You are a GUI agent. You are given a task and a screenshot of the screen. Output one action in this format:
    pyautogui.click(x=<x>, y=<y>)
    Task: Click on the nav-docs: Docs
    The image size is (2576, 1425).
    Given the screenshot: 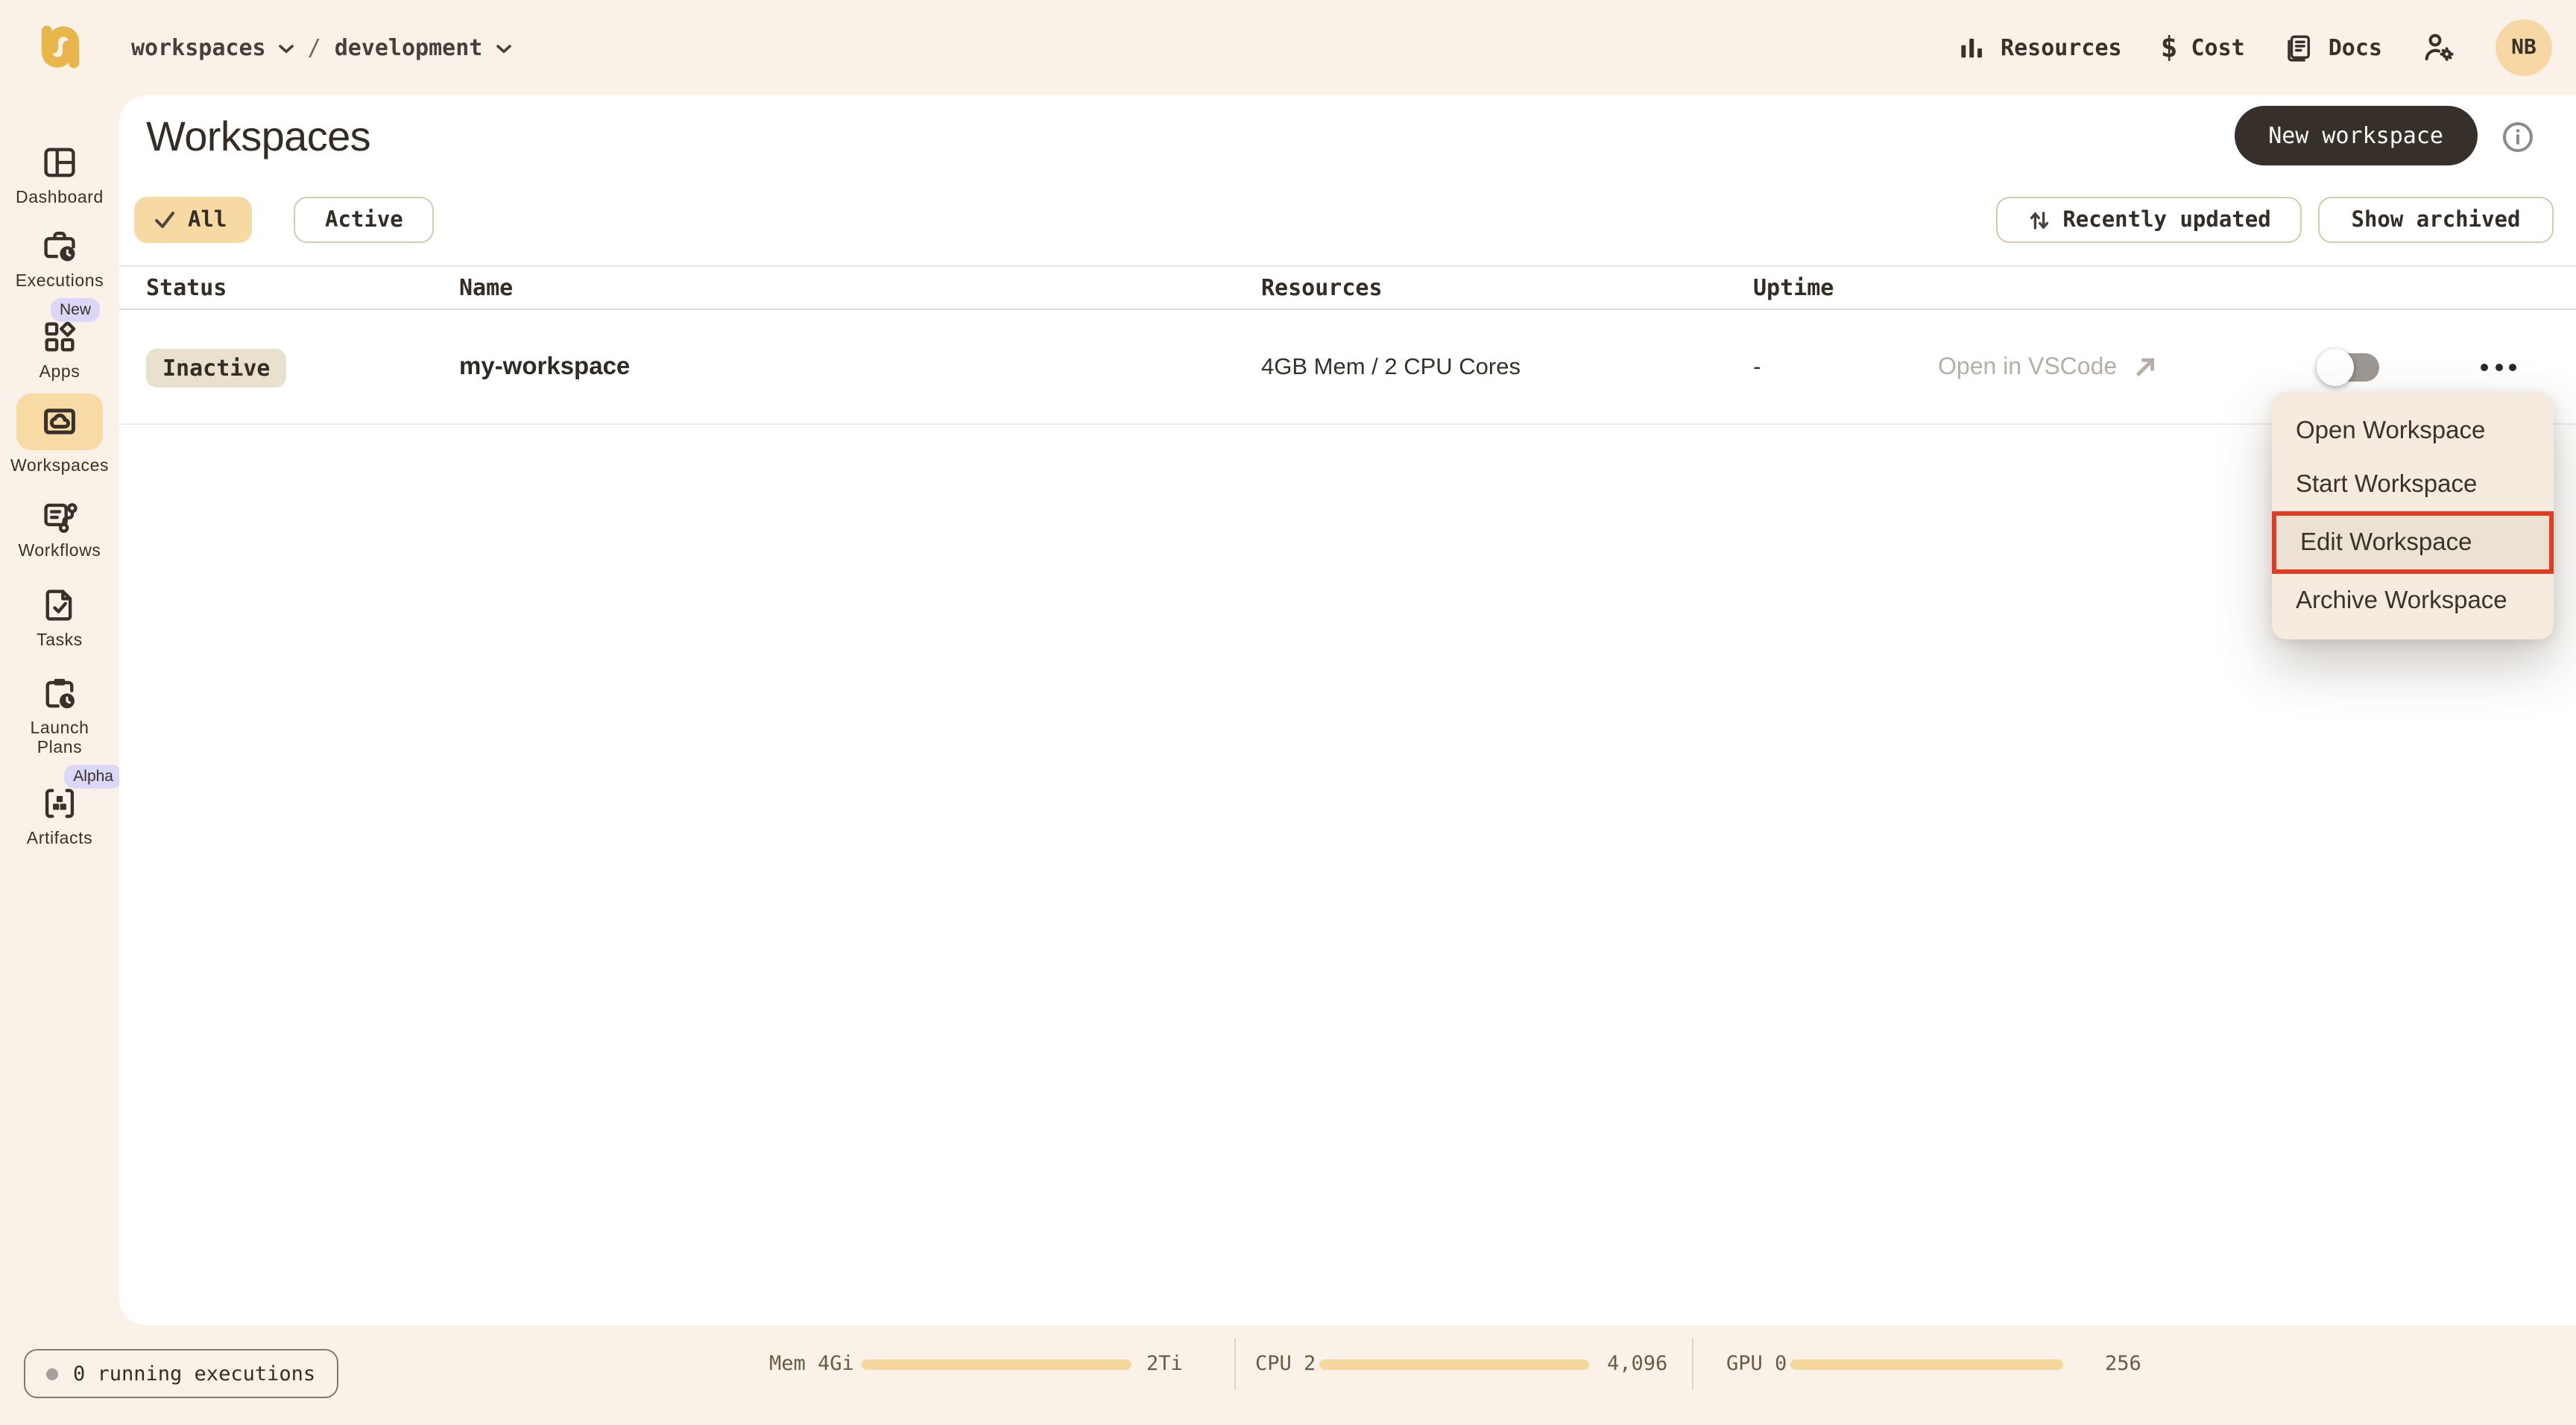 What is the action you would take?
    pyautogui.click(x=2333, y=48)
    